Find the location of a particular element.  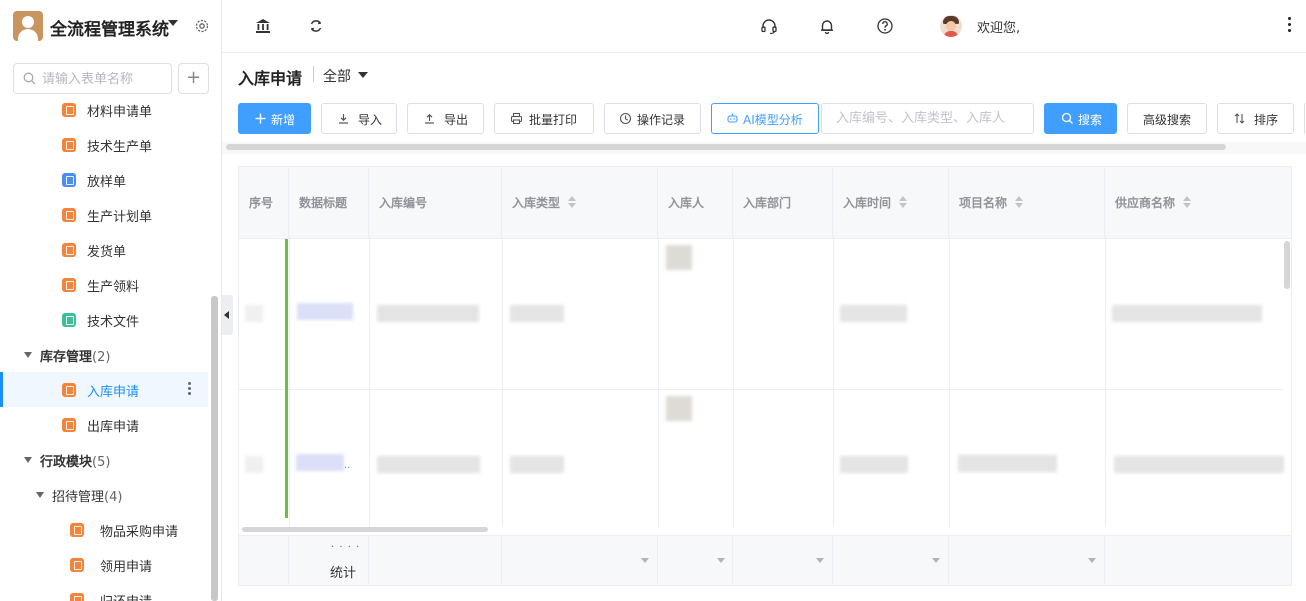

sidebar-item-production-plan: 生产计划单 is located at coordinates (104, 214).